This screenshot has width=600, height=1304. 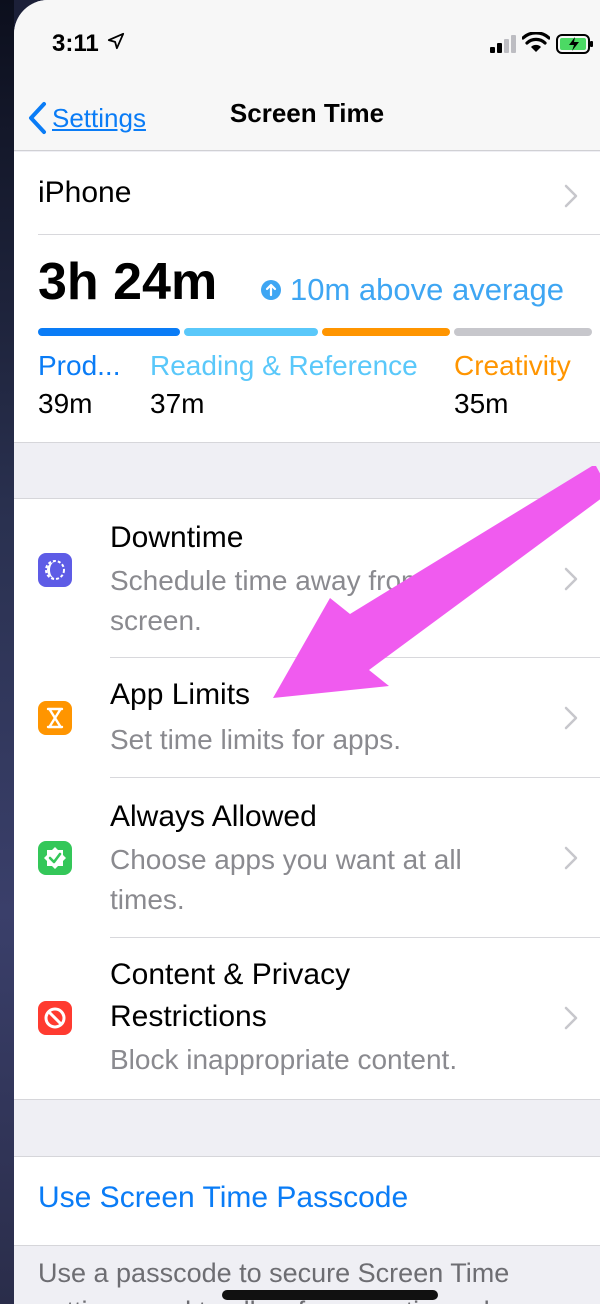 I want to click on wifi-icon, so click(x=536, y=42).